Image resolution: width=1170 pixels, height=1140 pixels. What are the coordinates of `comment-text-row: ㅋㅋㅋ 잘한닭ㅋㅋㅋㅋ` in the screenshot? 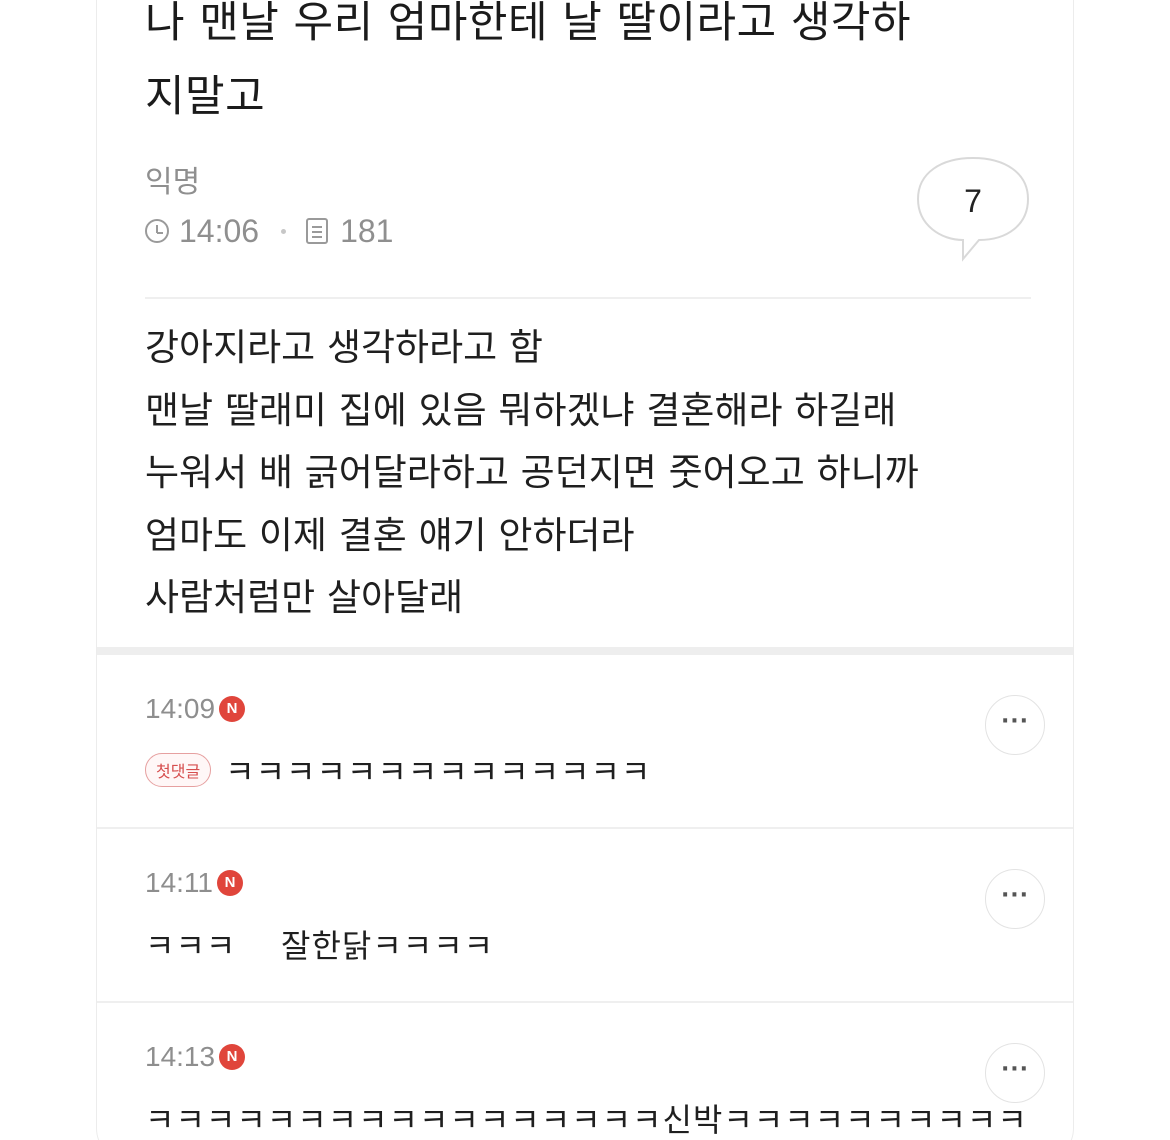 It's located at (319, 944).